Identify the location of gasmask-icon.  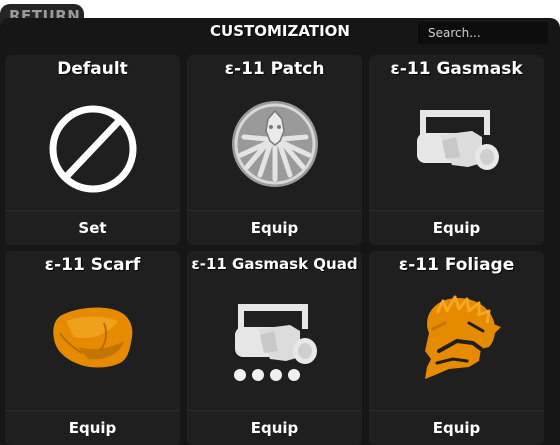
(456, 140).